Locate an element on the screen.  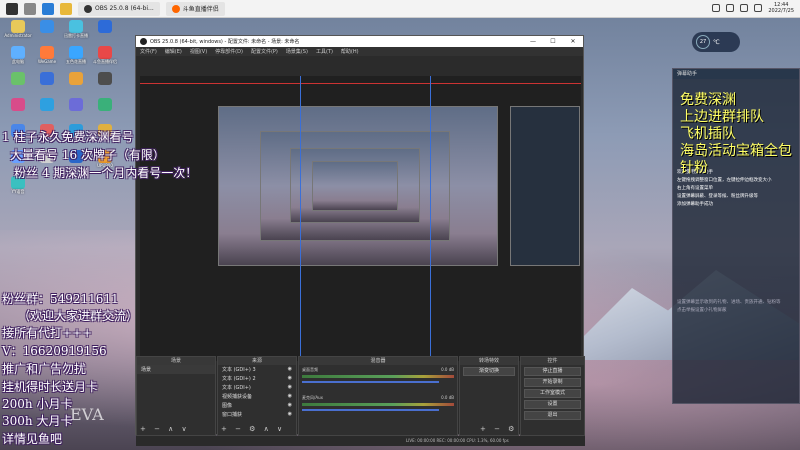
weather-widget: 27 ℃ is located at coordinates (716, 42).